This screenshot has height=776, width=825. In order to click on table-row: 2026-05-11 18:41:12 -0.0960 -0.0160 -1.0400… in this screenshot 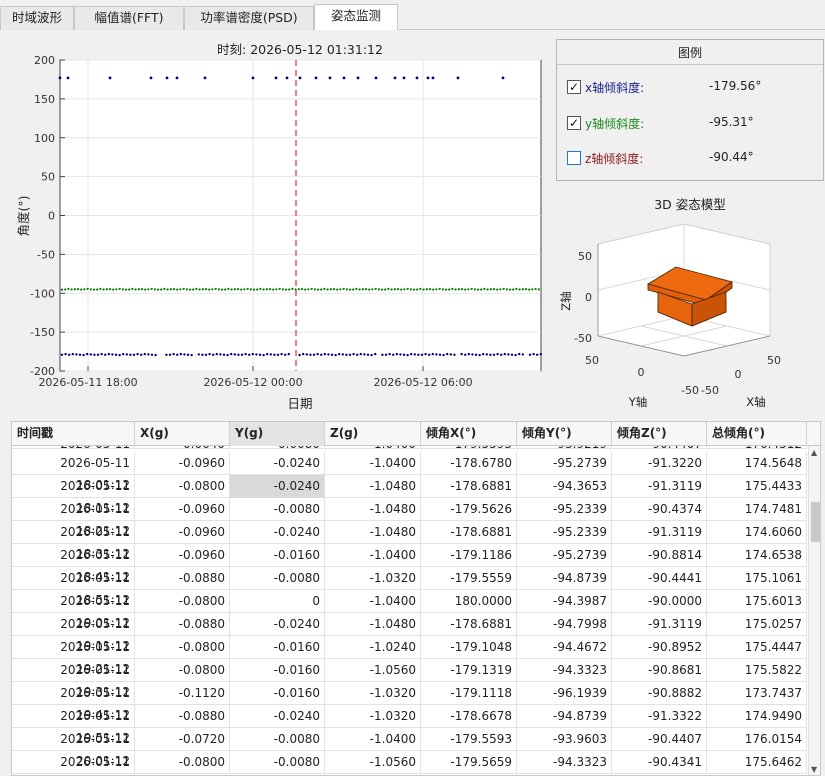, I will do `click(409, 564)`.